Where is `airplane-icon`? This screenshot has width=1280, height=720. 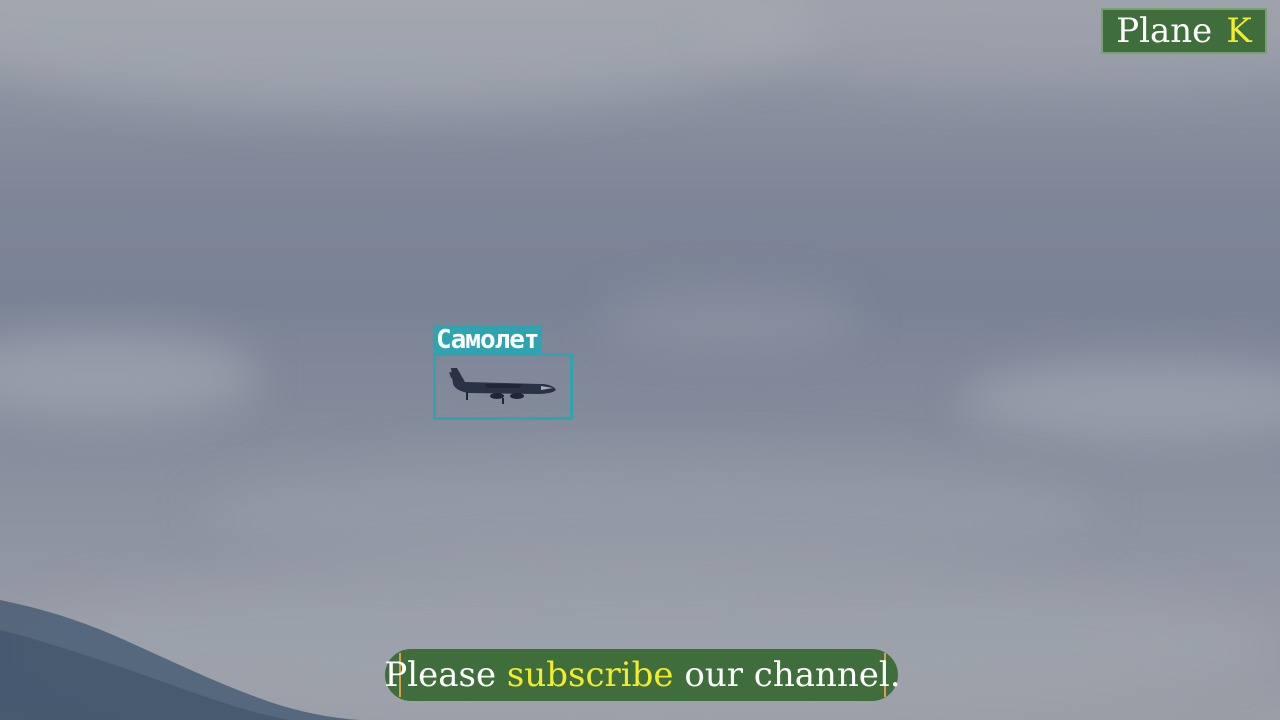
airplane-icon is located at coordinates (502, 386).